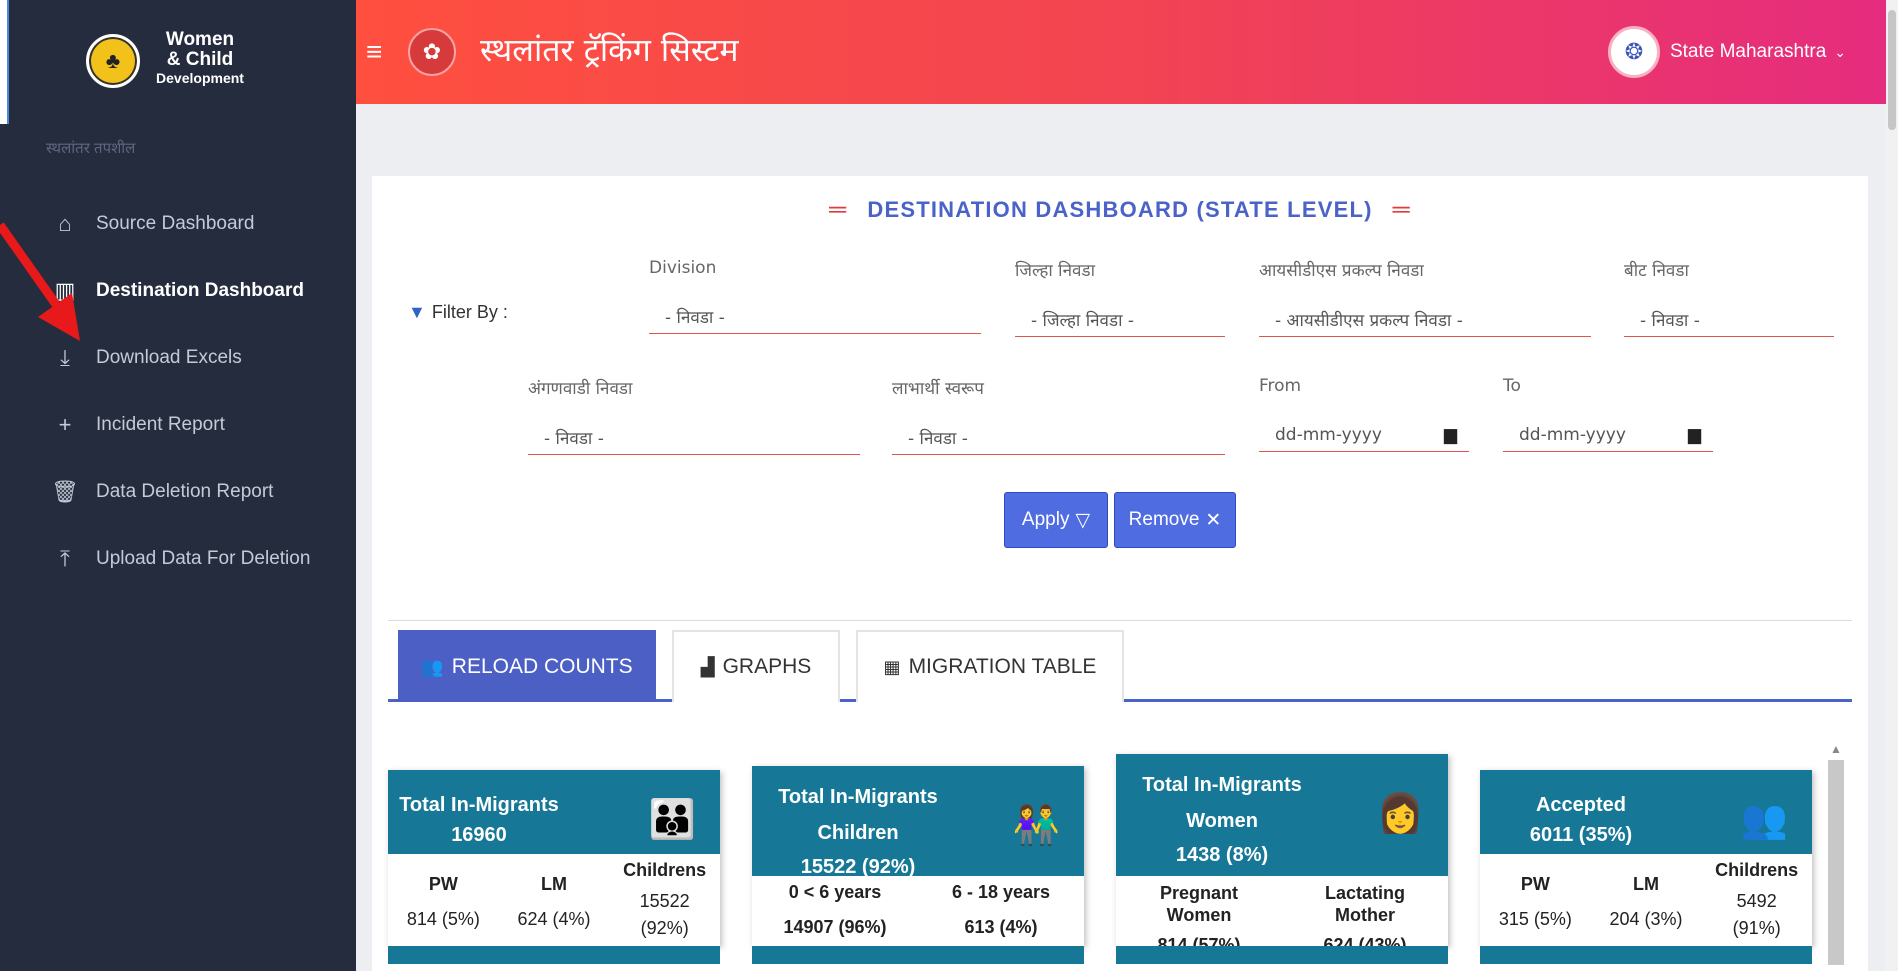  Describe the element at coordinates (1364, 435) in the screenshot. I see `from-date-input: dd-mm-yyyy ▆` at that location.